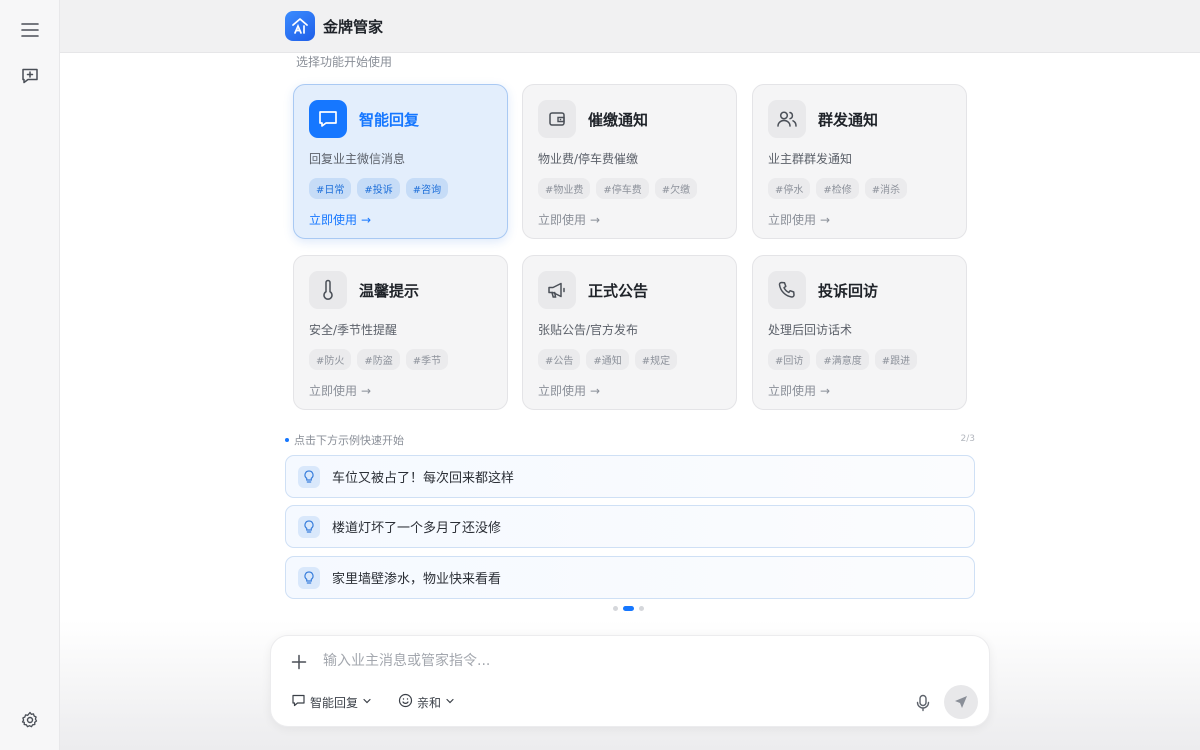  I want to click on pager-dot-active, so click(628, 608).